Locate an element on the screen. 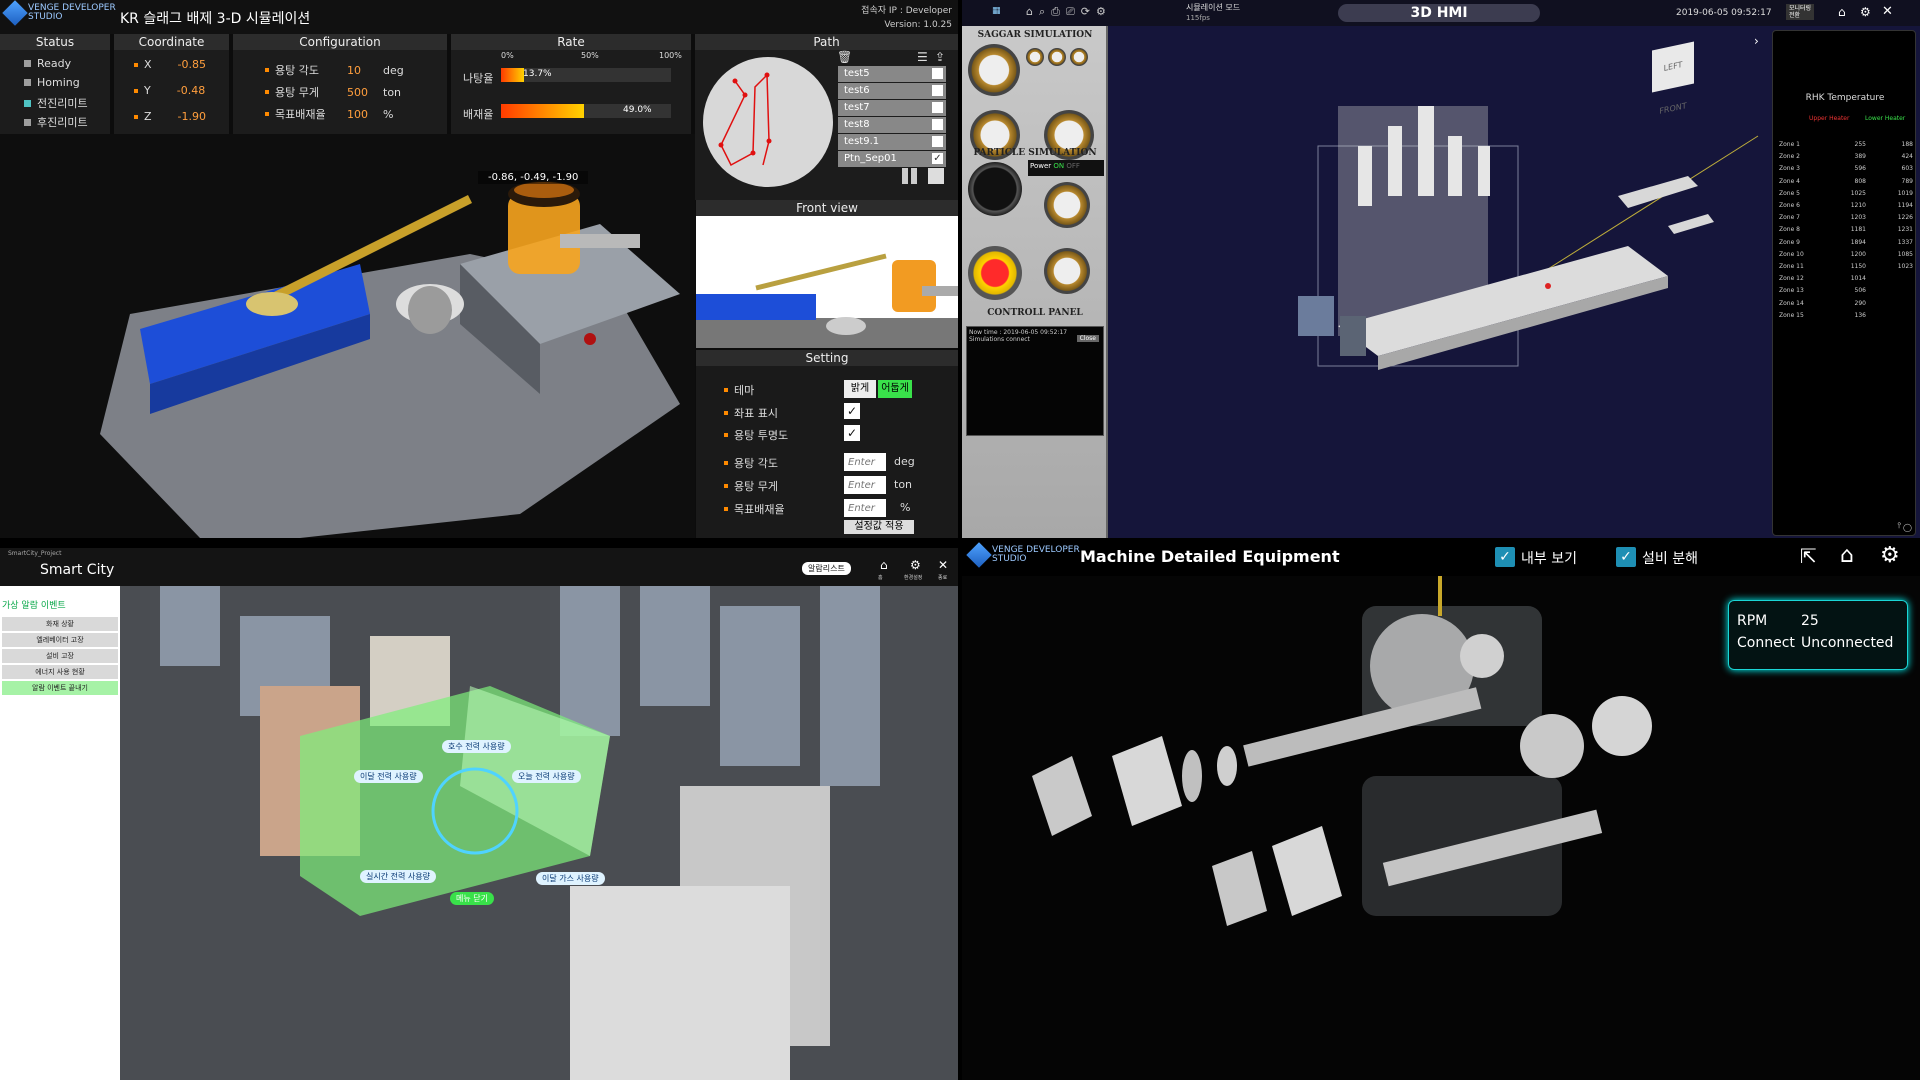 The image size is (1920, 1080). label-realtime-power: 실시간 전력 사용량 is located at coordinates (398, 876).